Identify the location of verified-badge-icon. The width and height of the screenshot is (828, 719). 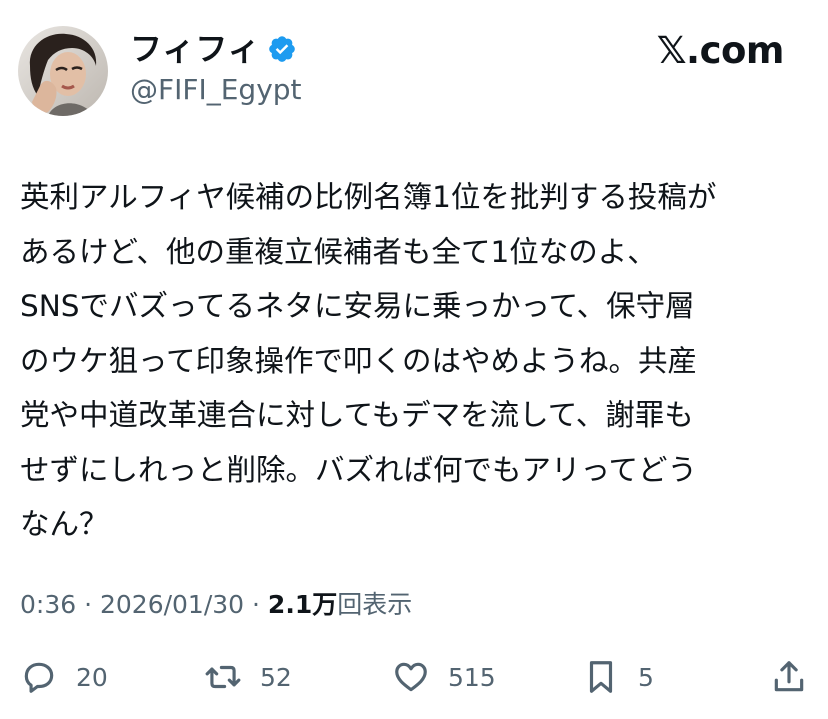
(282, 49).